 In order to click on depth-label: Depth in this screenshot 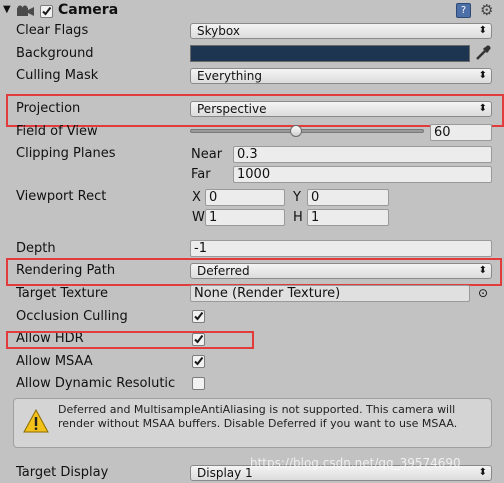, I will do `click(36, 248)`.